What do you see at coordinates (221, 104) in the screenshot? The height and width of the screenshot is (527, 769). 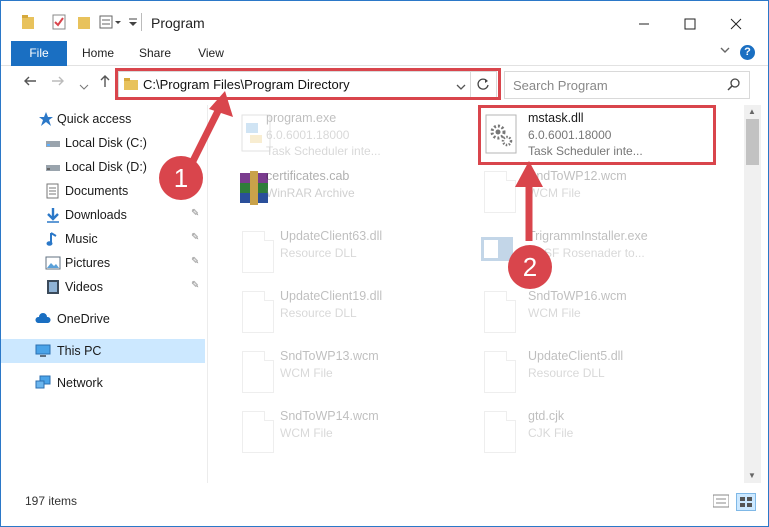 I see `arrow-1-head` at bounding box center [221, 104].